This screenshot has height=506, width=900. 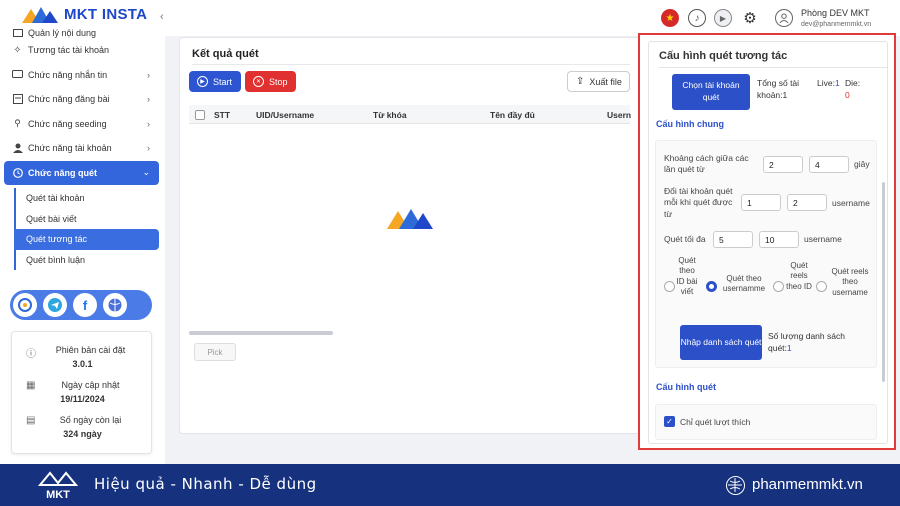 I want to click on sidebar-item-label: Chức năng đăng bài, so click(x=69, y=99).